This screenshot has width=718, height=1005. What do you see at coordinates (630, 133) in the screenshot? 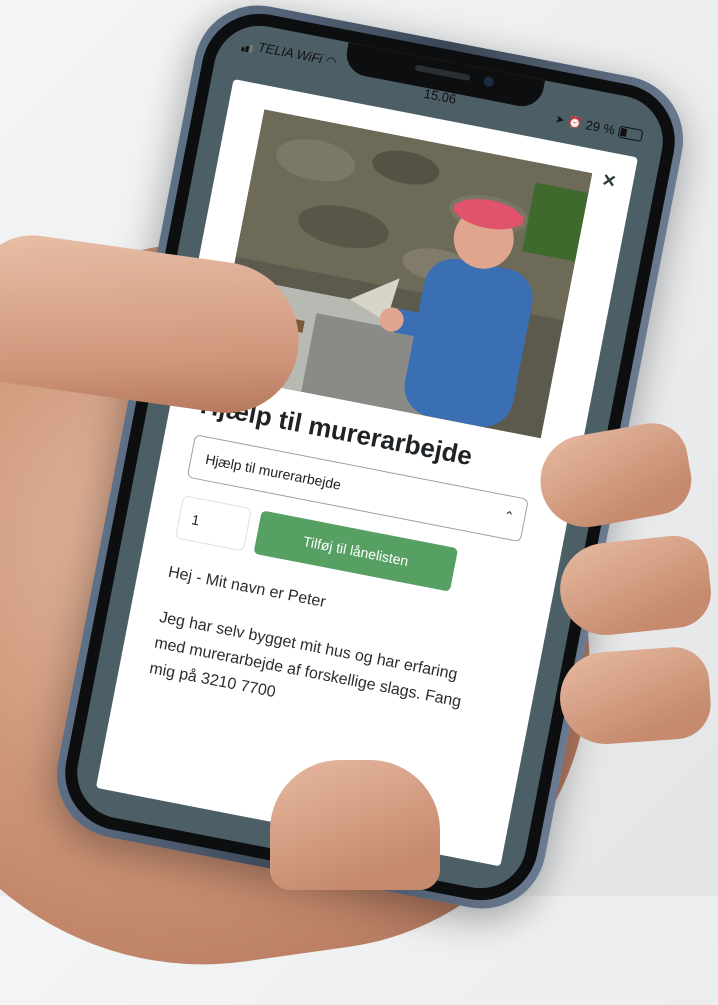
I see `battery-icon` at bounding box center [630, 133].